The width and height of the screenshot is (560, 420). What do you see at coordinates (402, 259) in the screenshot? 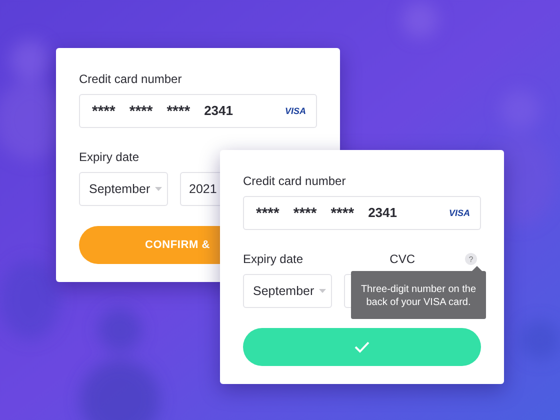
I see `field-label: CVC` at bounding box center [402, 259].